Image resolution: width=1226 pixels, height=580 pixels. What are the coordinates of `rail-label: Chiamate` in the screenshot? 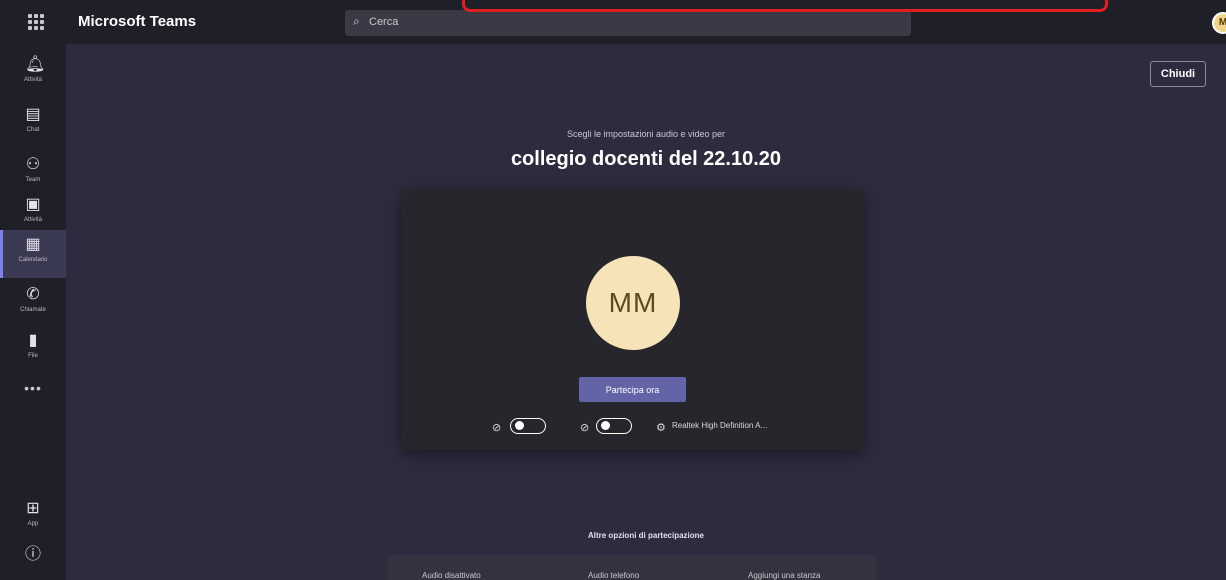 It's located at (33, 310).